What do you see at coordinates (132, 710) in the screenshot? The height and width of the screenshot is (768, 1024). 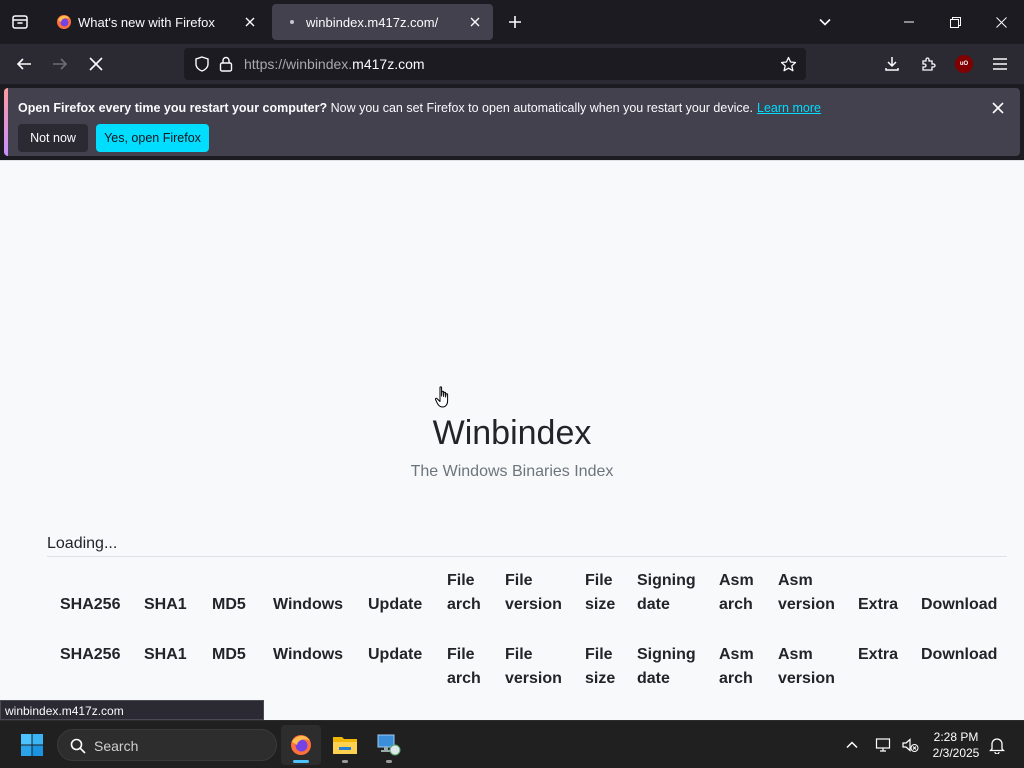 I see `status-link-preview: winbindex.m417z.com` at bounding box center [132, 710].